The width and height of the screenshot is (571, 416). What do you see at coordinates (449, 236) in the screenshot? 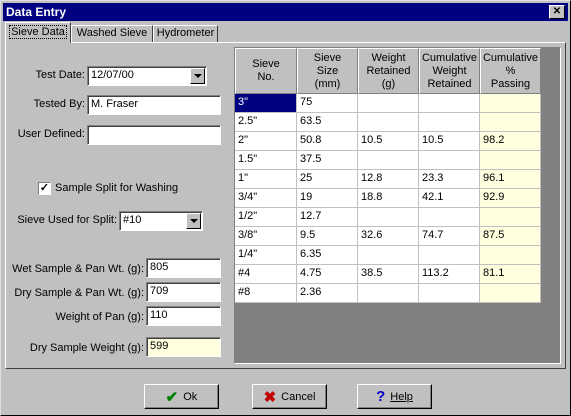
I see `grid-cell: 74.7` at bounding box center [449, 236].